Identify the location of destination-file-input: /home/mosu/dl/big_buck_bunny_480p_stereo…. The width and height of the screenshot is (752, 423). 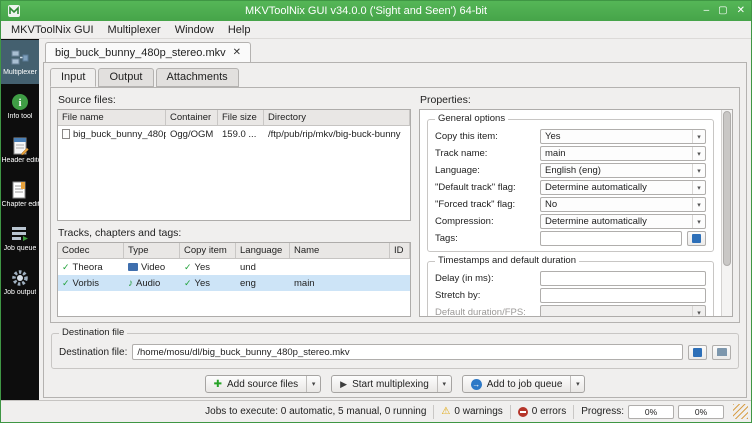
(407, 352).